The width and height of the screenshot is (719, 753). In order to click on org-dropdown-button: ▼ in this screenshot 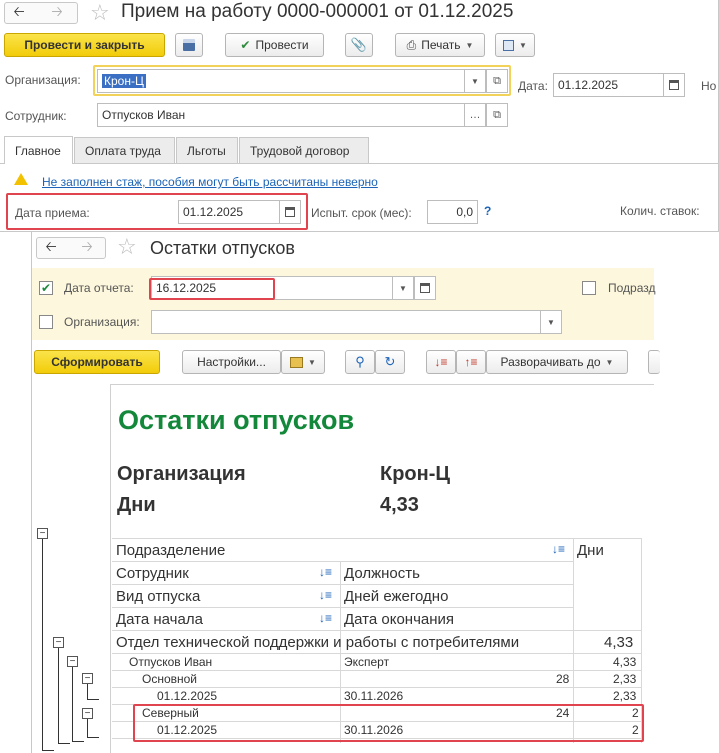, I will do `click(475, 81)`.